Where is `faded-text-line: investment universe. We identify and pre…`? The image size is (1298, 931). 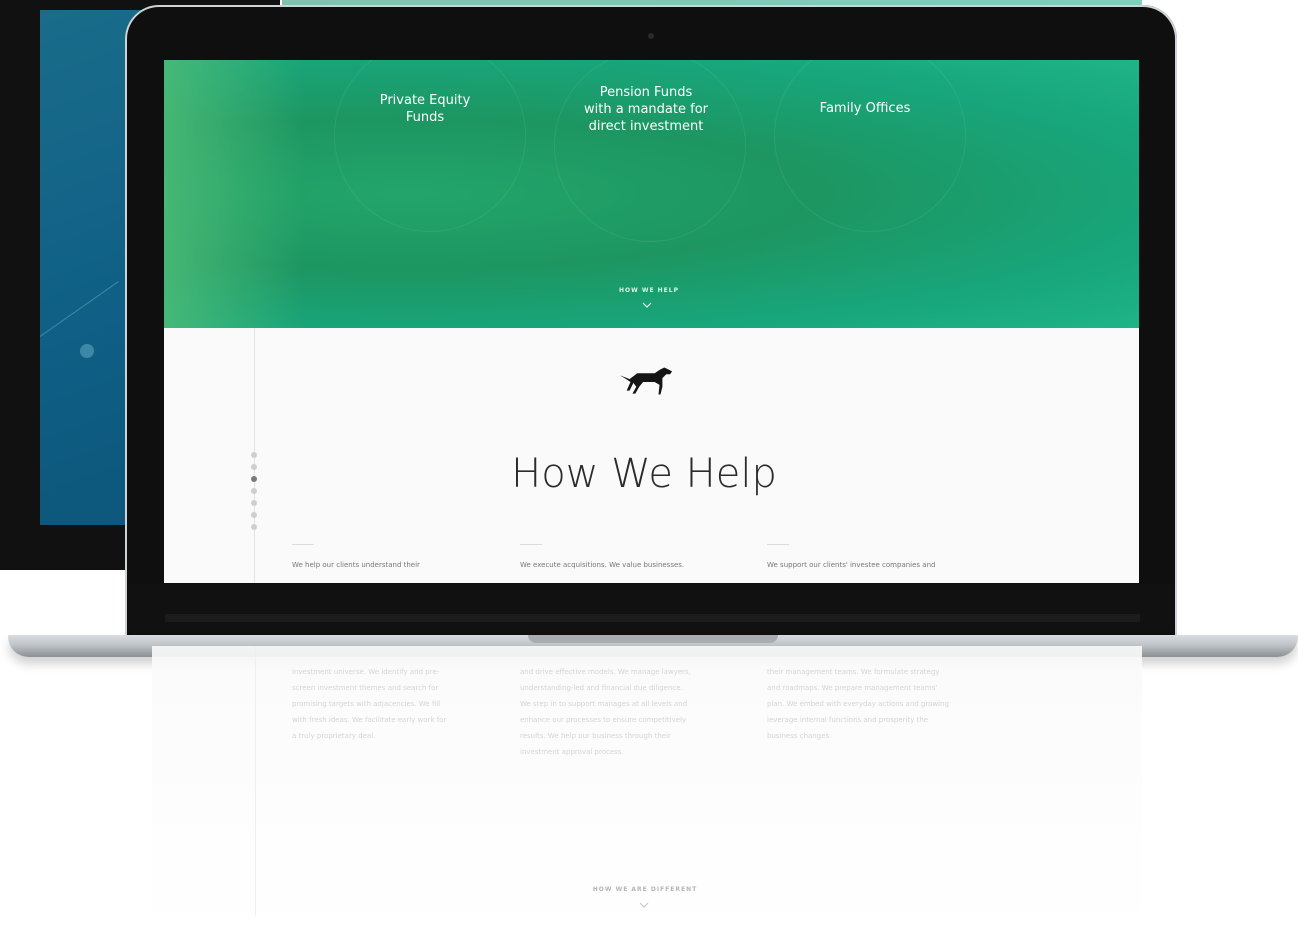
faded-text-line: investment universe. We identify and pre… is located at coordinates (366, 672).